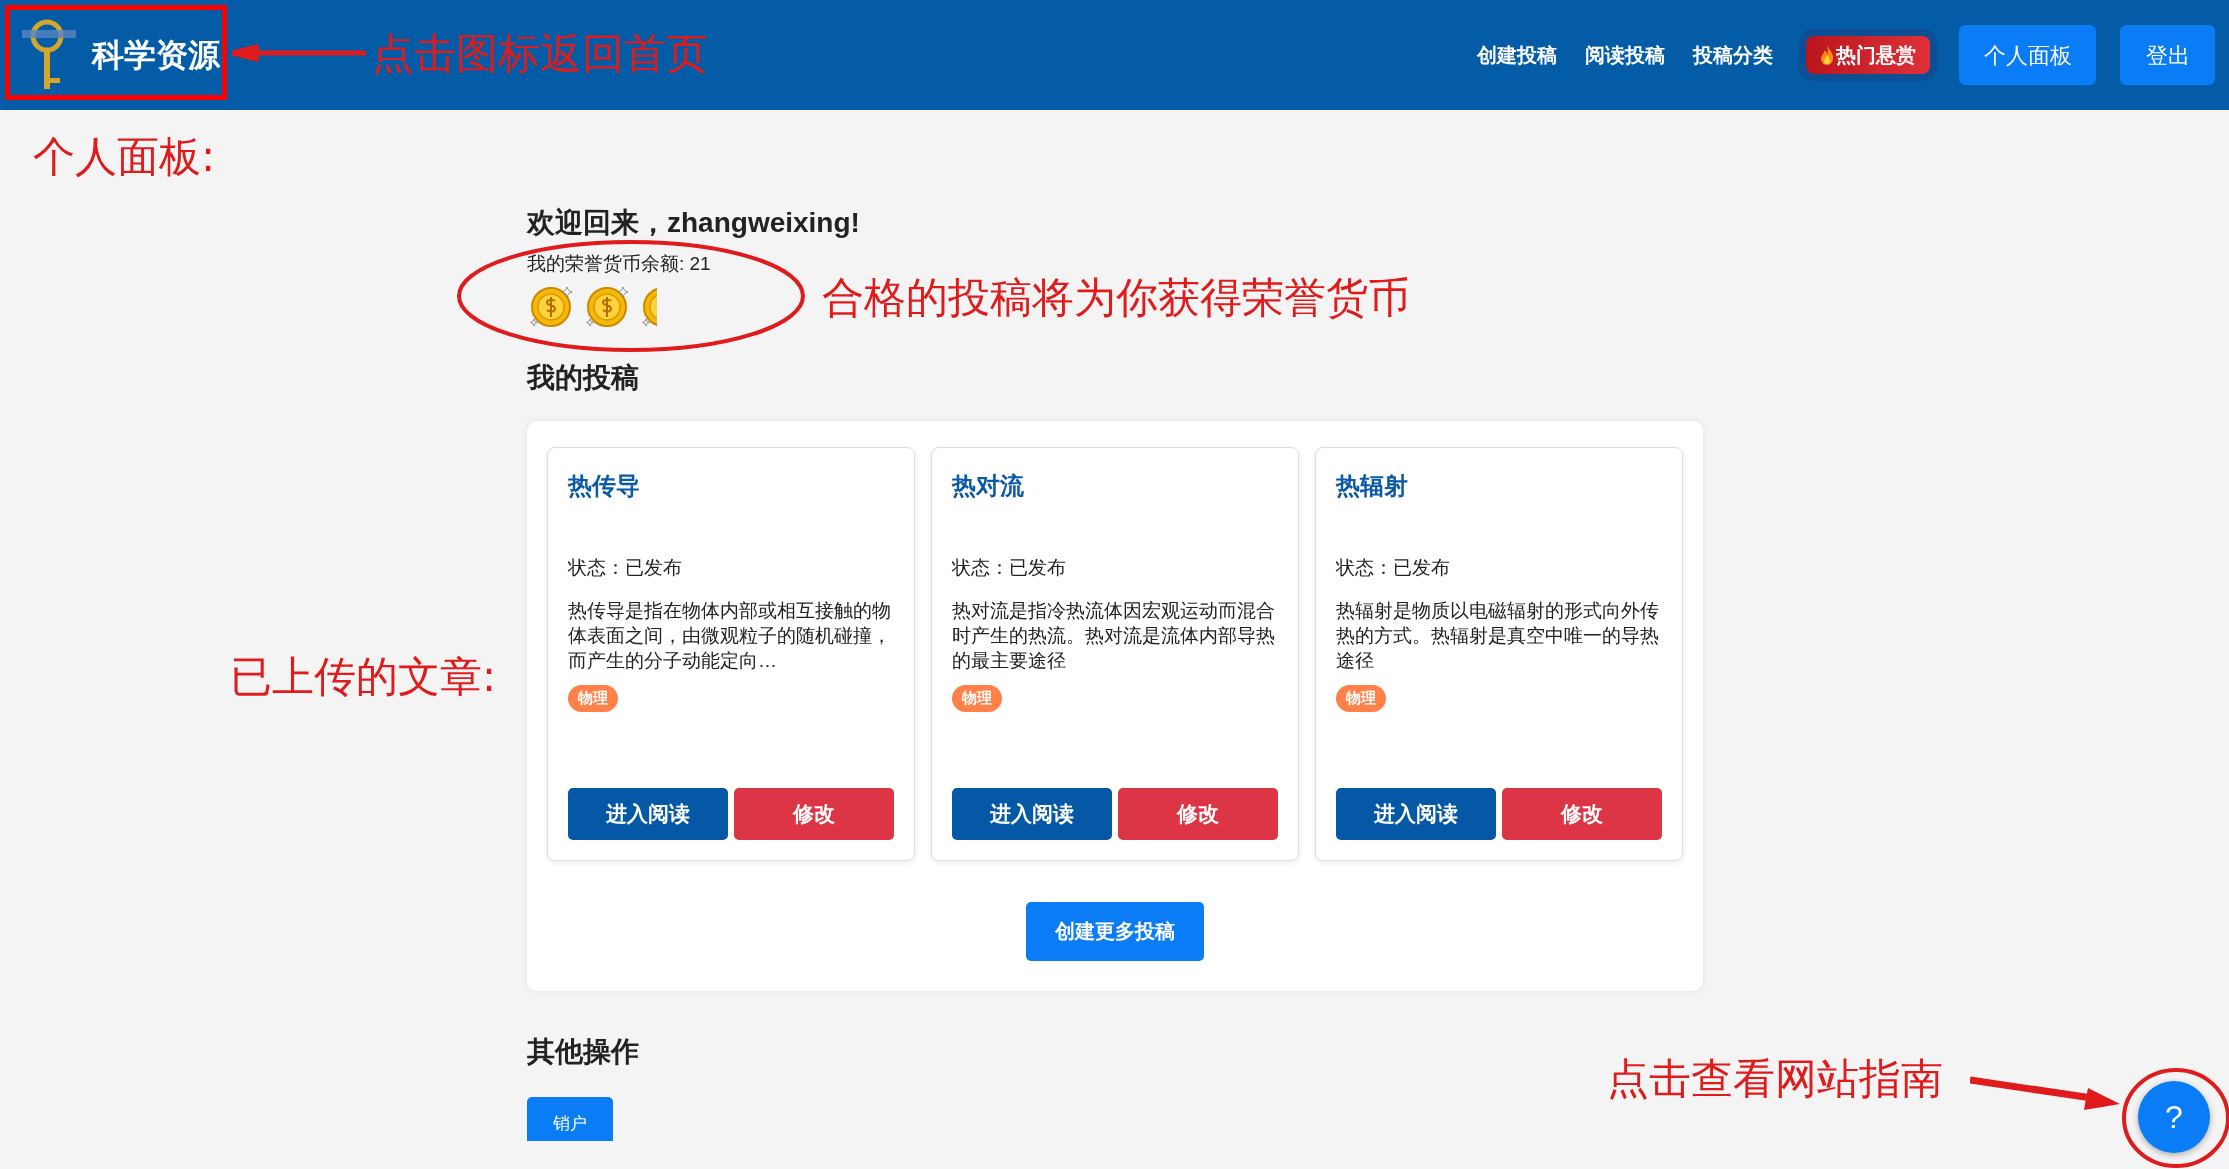 This screenshot has width=2229, height=1169. What do you see at coordinates (1827, 55) in the screenshot?
I see `flame-icon` at bounding box center [1827, 55].